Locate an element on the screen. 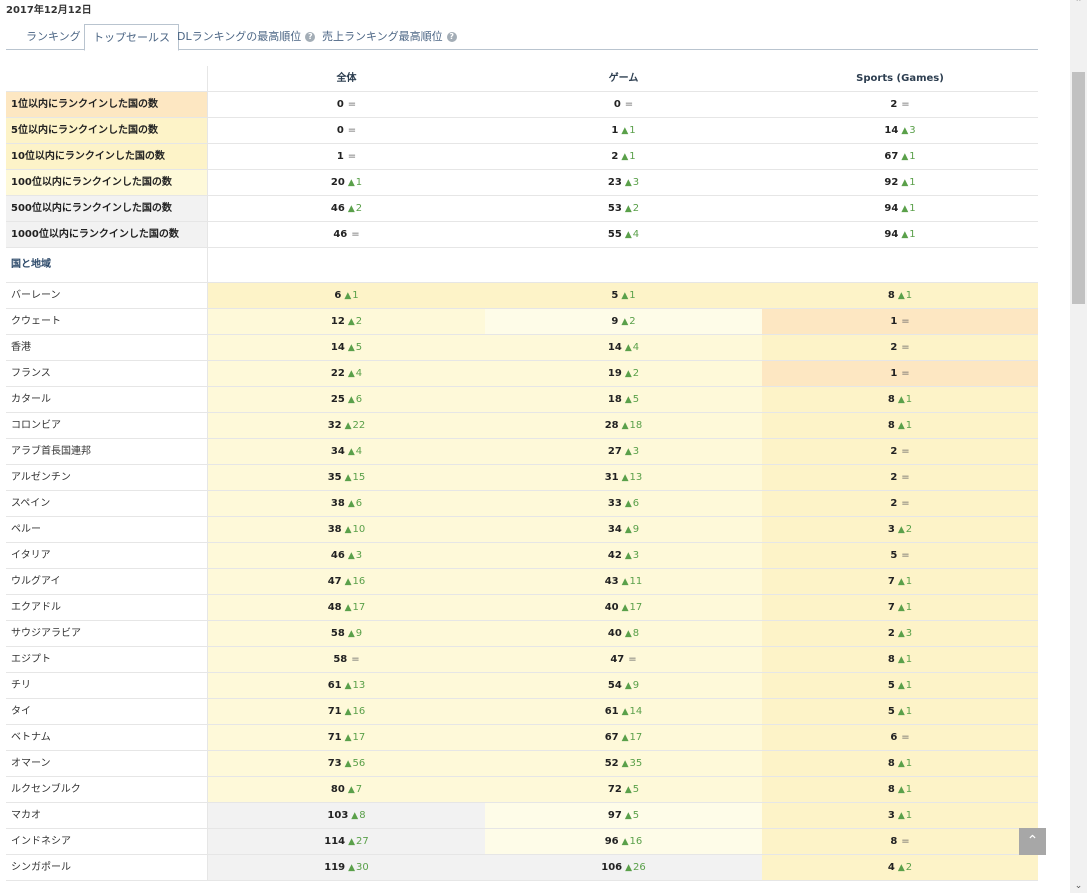 The image size is (1087, 893). rank-value: 97 is located at coordinates (614, 815).